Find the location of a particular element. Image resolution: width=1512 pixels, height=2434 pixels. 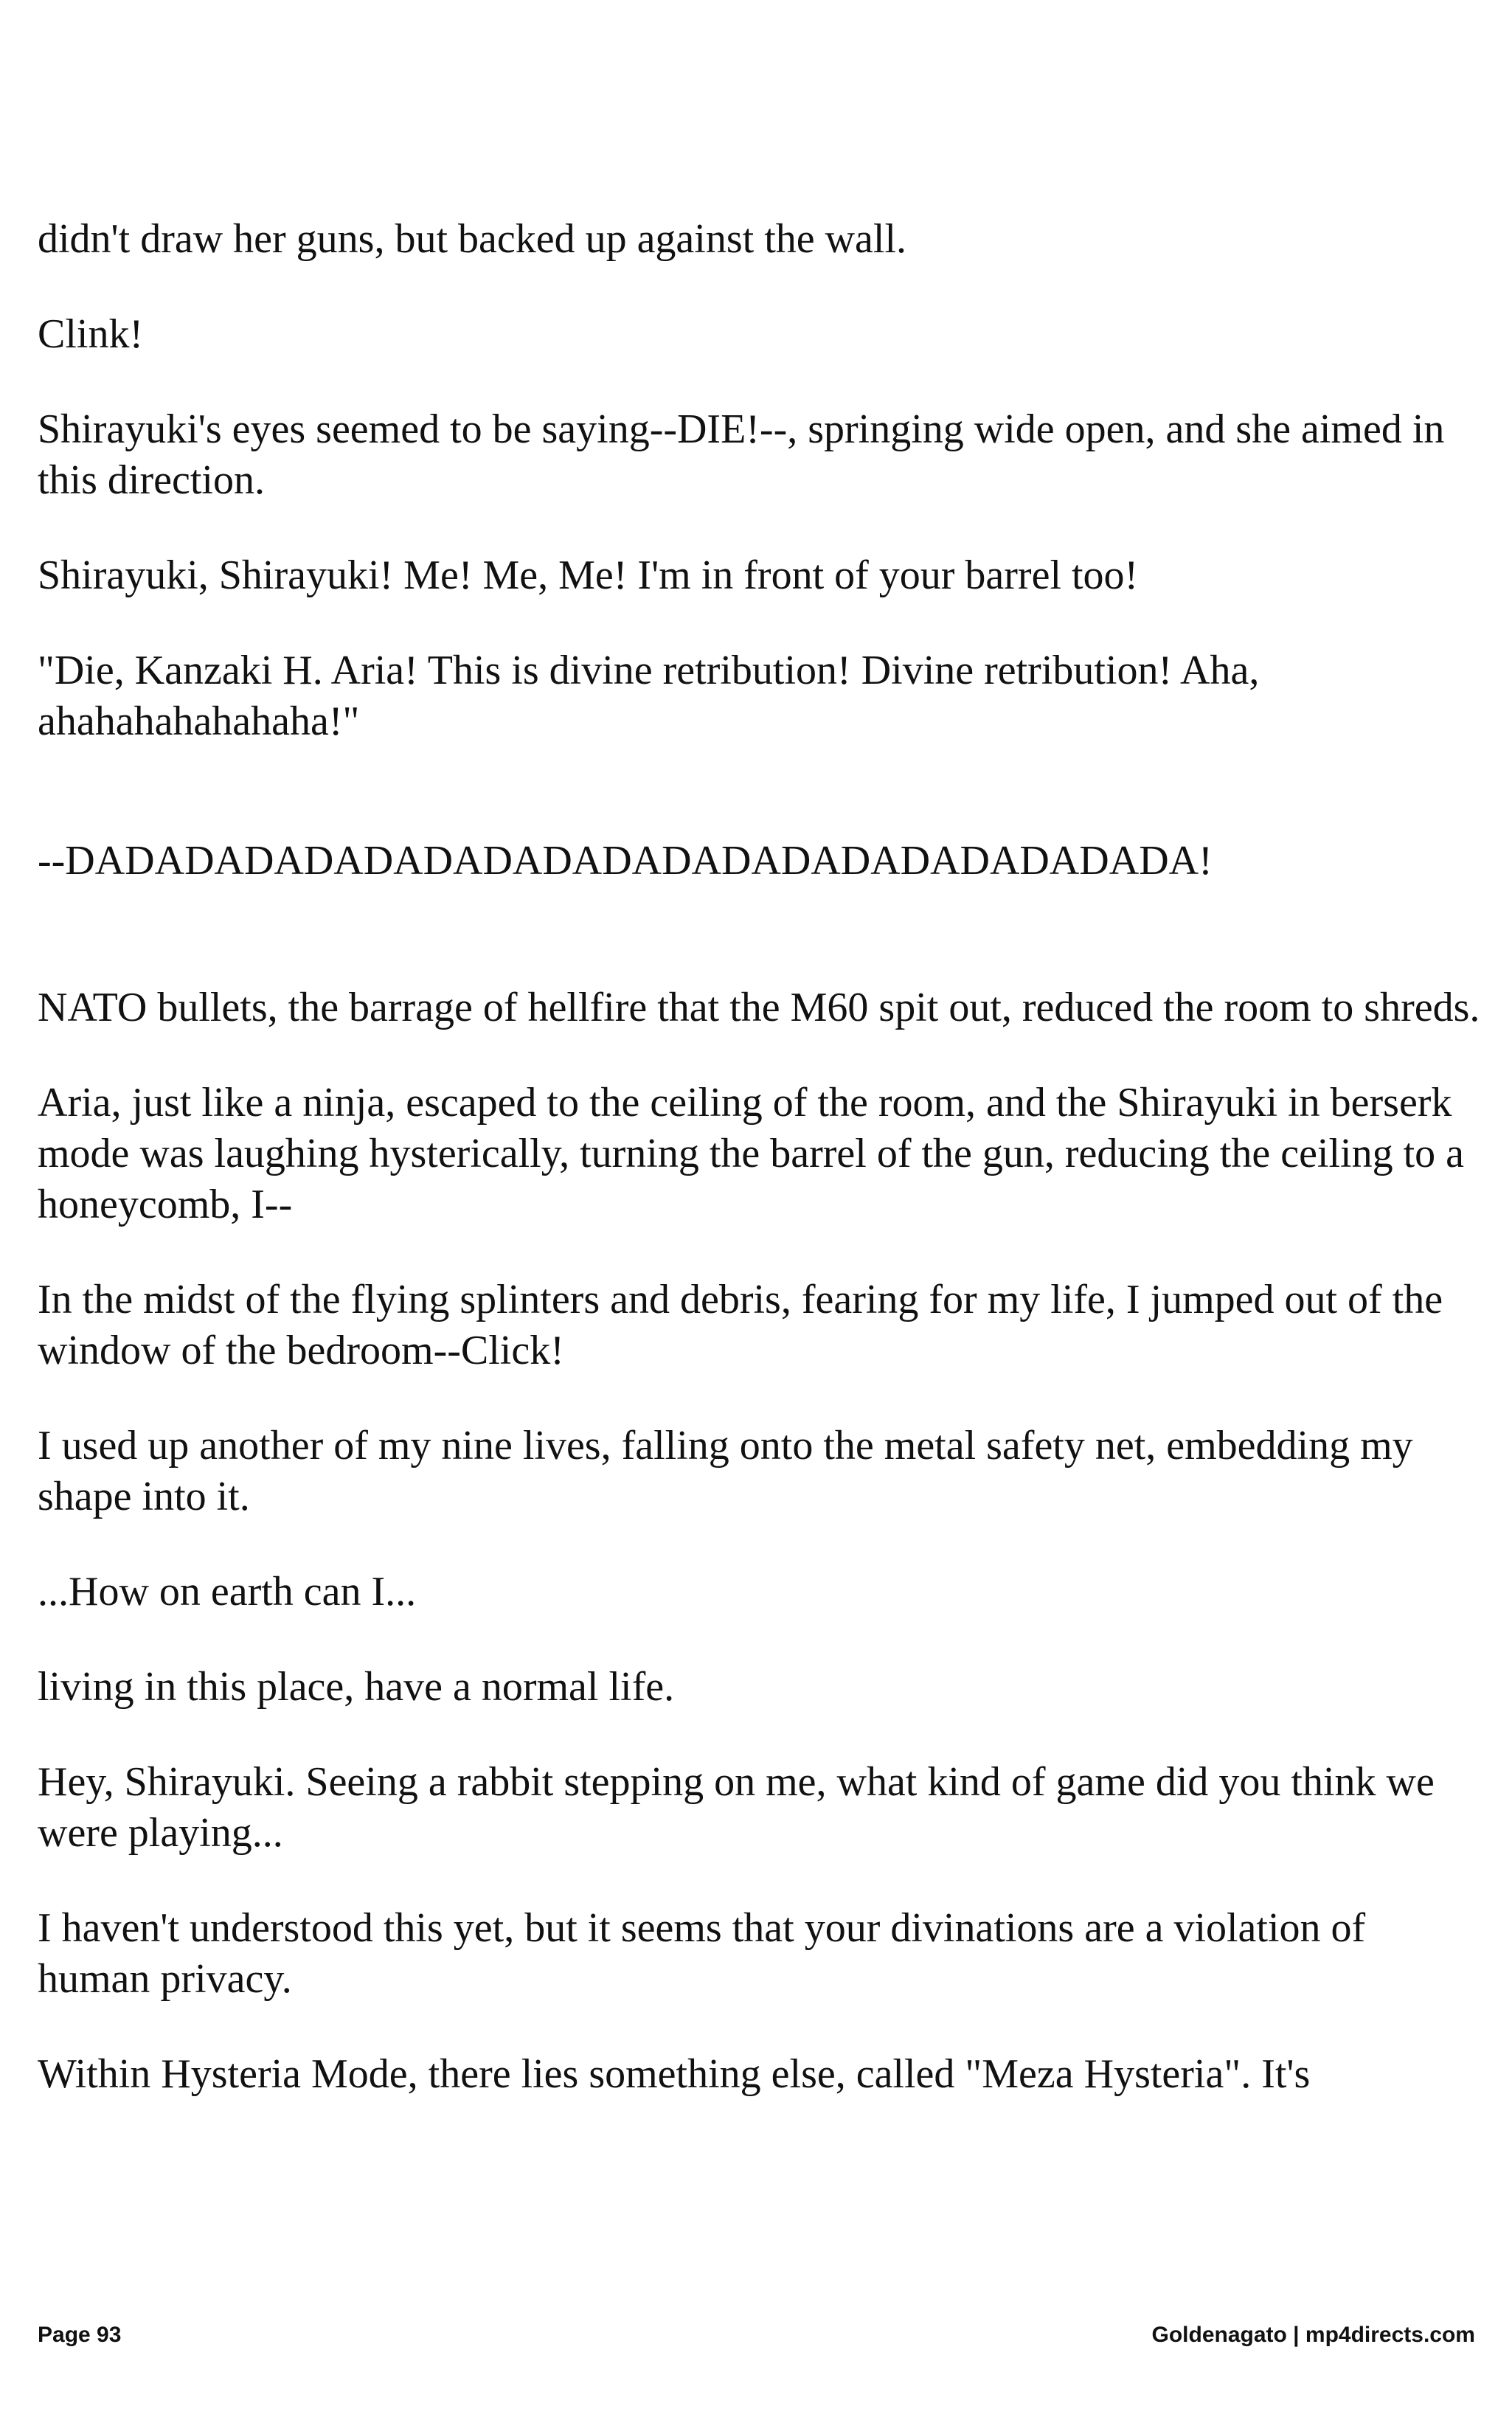

paragraph: Clink! is located at coordinates (91, 334).